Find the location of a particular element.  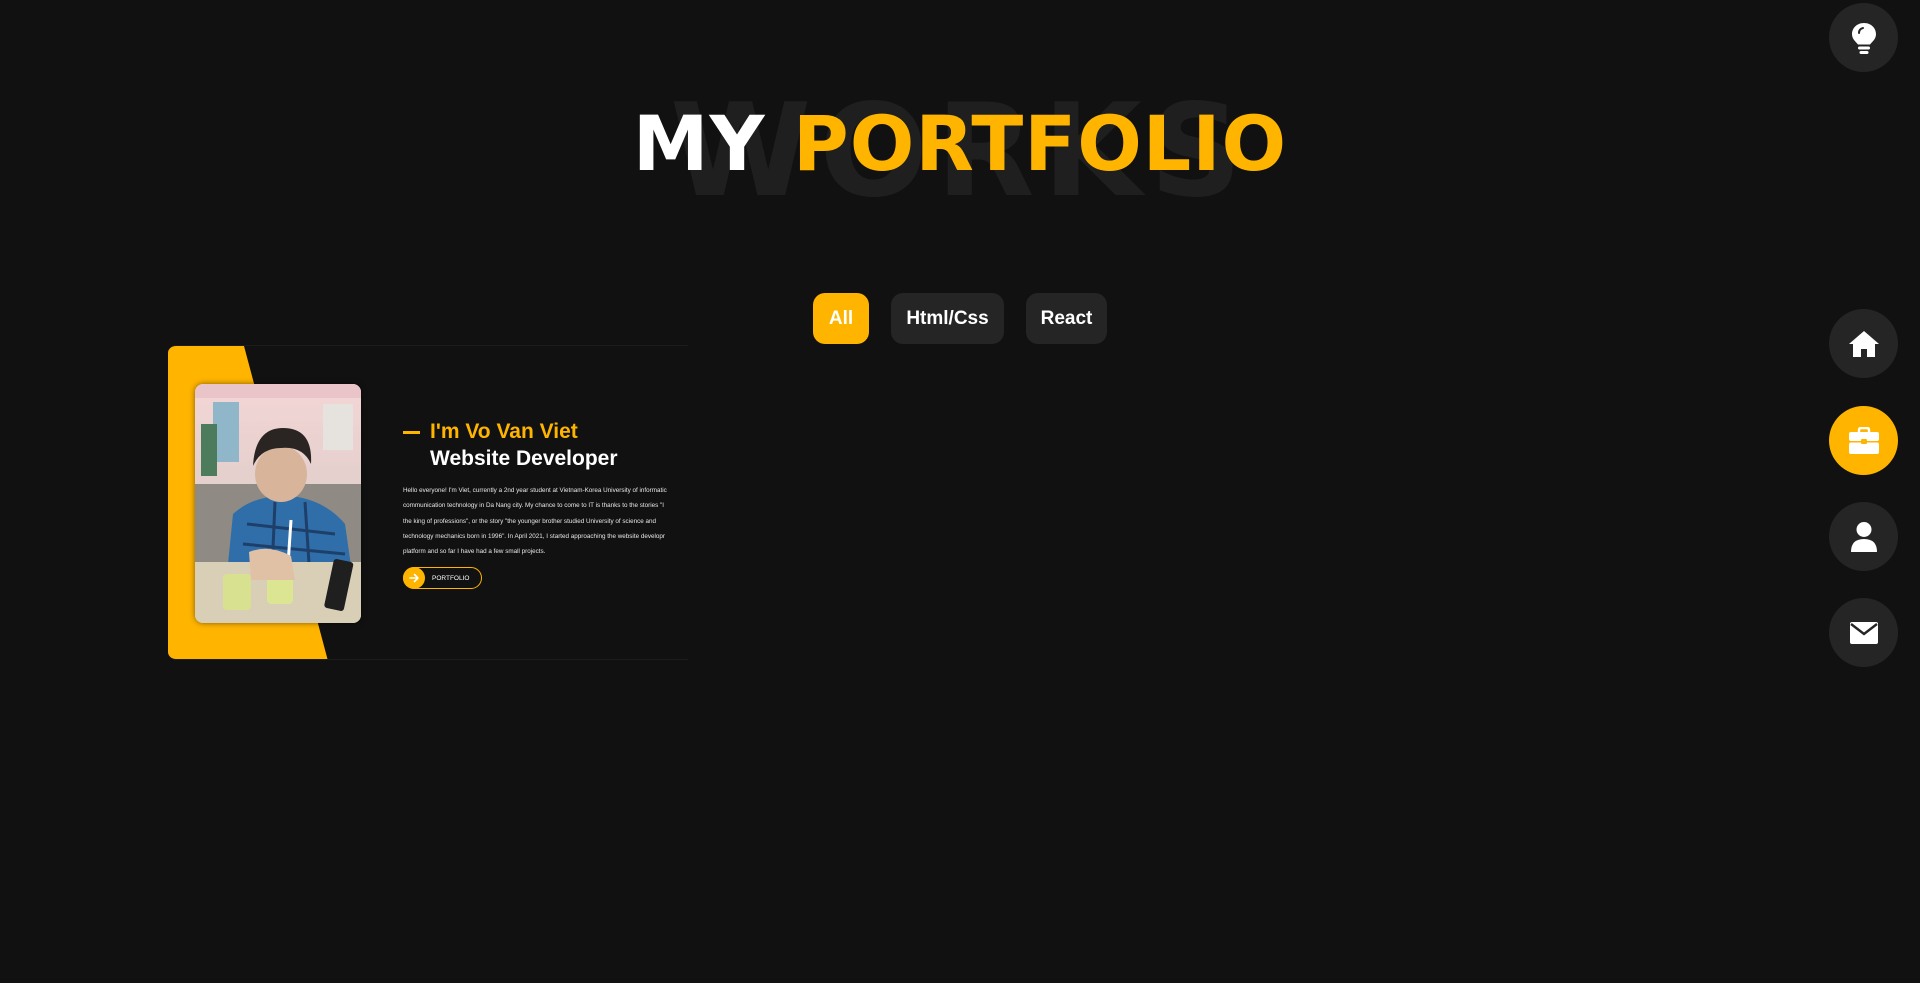

card-role: Website Developer is located at coordinates (524, 458).